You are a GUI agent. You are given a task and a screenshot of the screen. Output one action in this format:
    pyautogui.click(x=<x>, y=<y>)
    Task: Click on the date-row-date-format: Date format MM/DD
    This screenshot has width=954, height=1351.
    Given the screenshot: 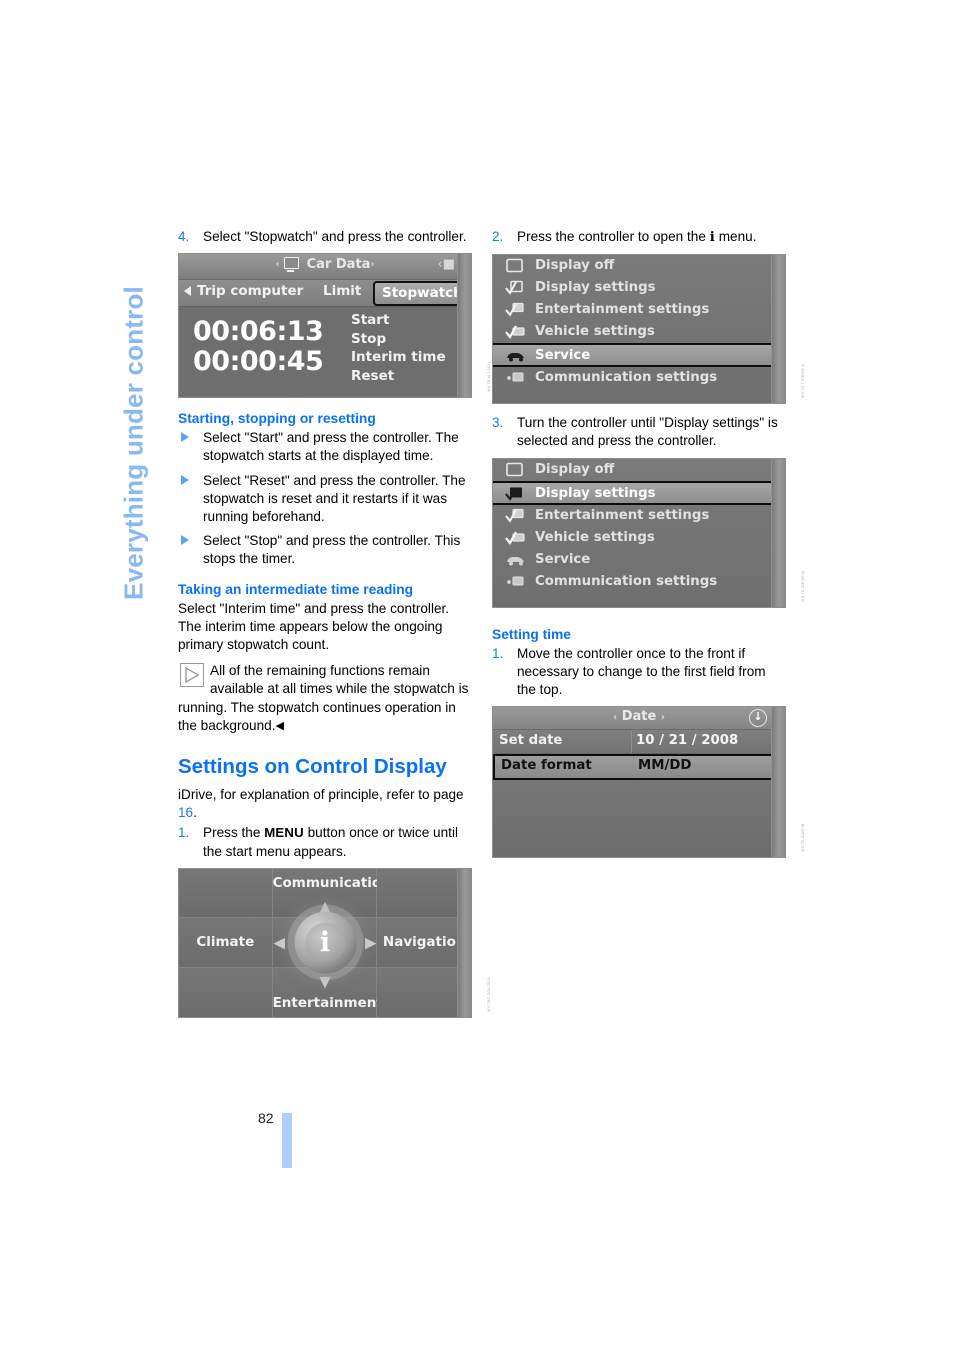 What is the action you would take?
    pyautogui.click(x=639, y=767)
    